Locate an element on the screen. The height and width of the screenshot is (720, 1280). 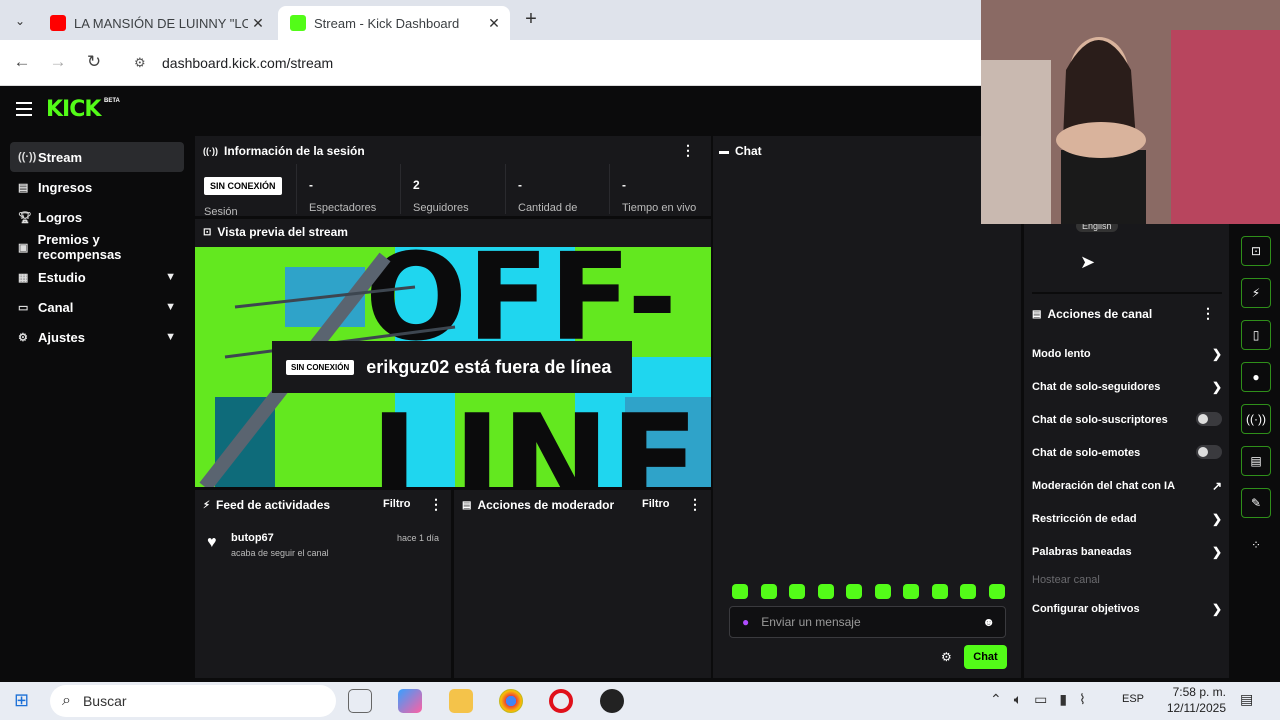
list-icon: ▤ is located at coordinates (467, 505).